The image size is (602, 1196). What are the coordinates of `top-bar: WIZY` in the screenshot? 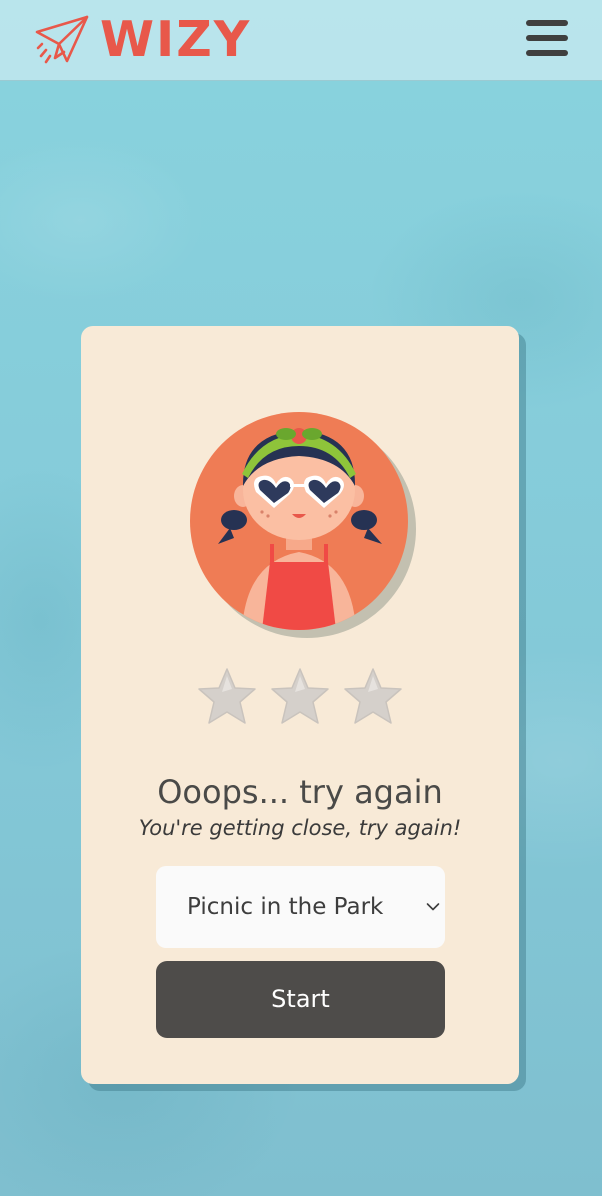 It's located at (301, 40).